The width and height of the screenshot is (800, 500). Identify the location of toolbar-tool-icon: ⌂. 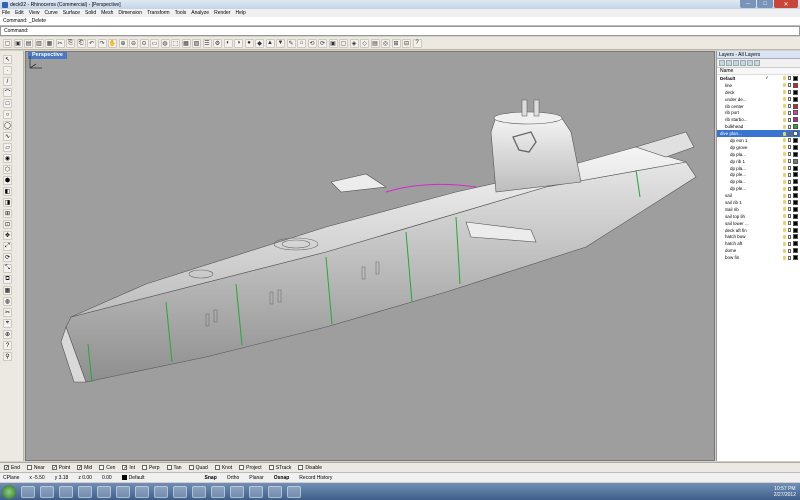
(301, 43).